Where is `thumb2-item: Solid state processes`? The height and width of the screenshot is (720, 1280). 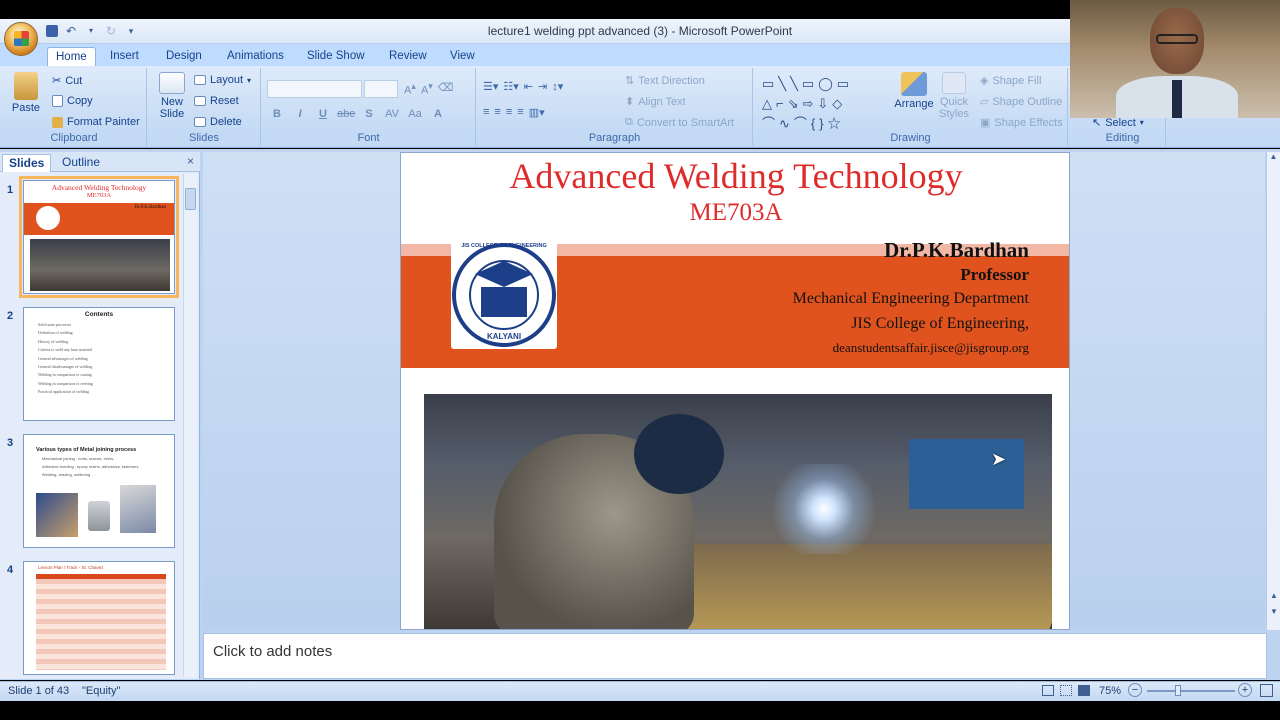
thumb2-item: Solid state processes is located at coordinates (55, 324).